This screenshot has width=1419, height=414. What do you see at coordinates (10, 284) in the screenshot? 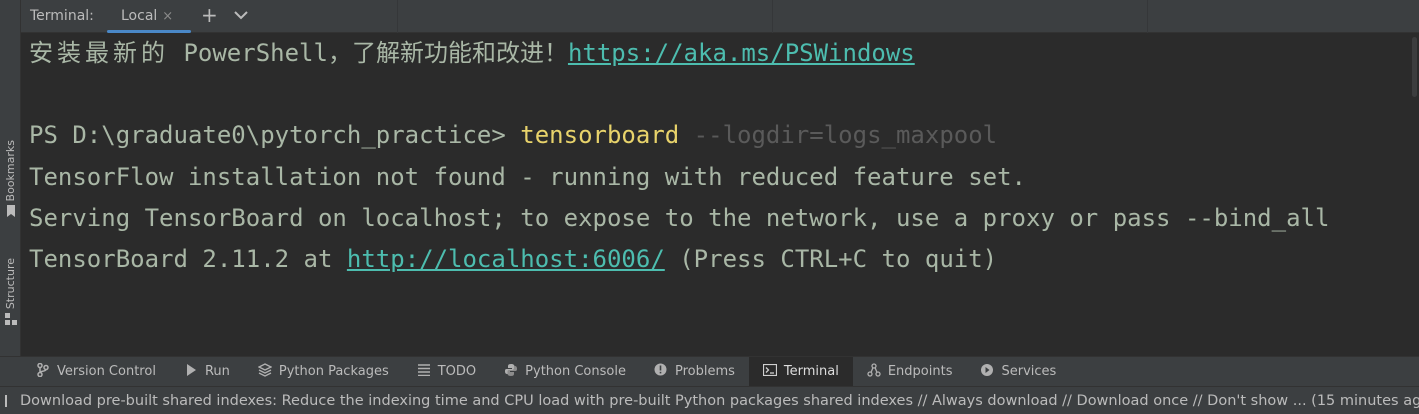
I see `structure-label: Structure` at bounding box center [10, 284].